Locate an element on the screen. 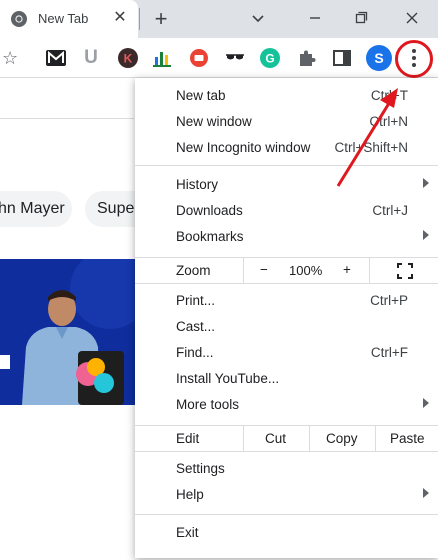 The image size is (438, 560). copy-button: Copy is located at coordinates (341, 438).